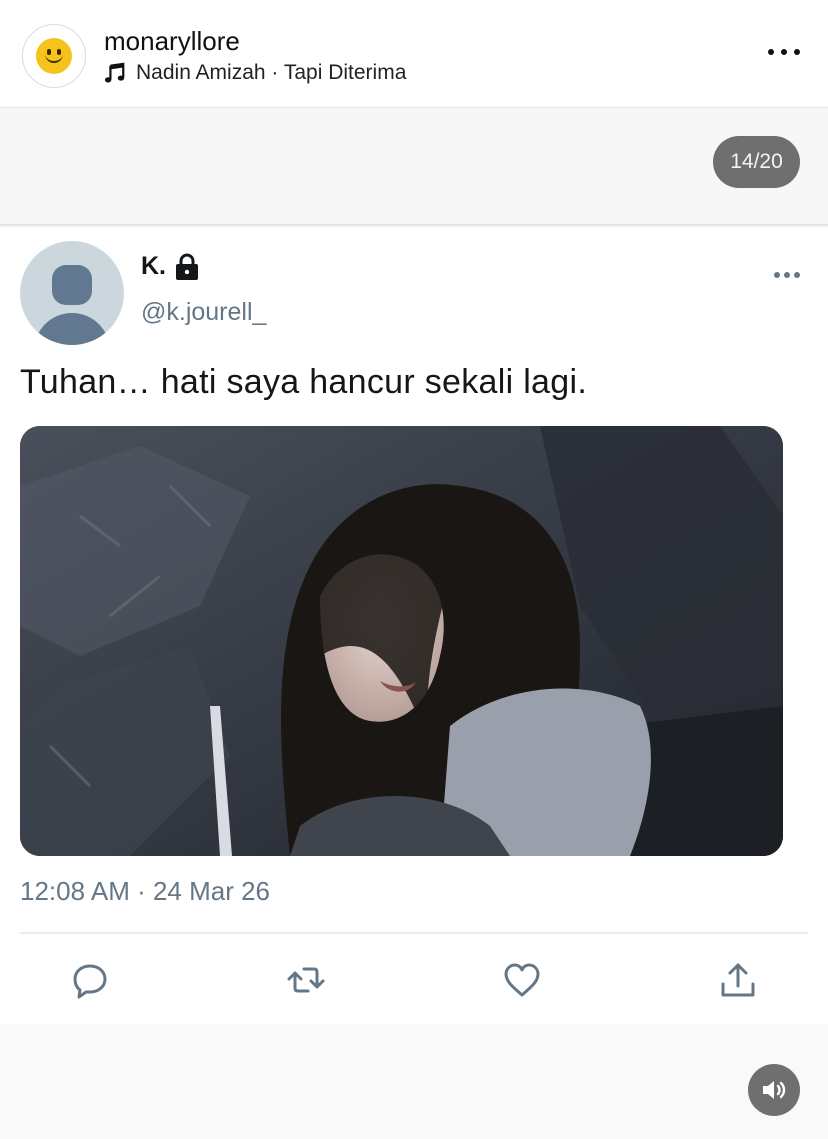 This screenshot has width=828, height=1139. I want to click on share-icon, so click(738, 980).